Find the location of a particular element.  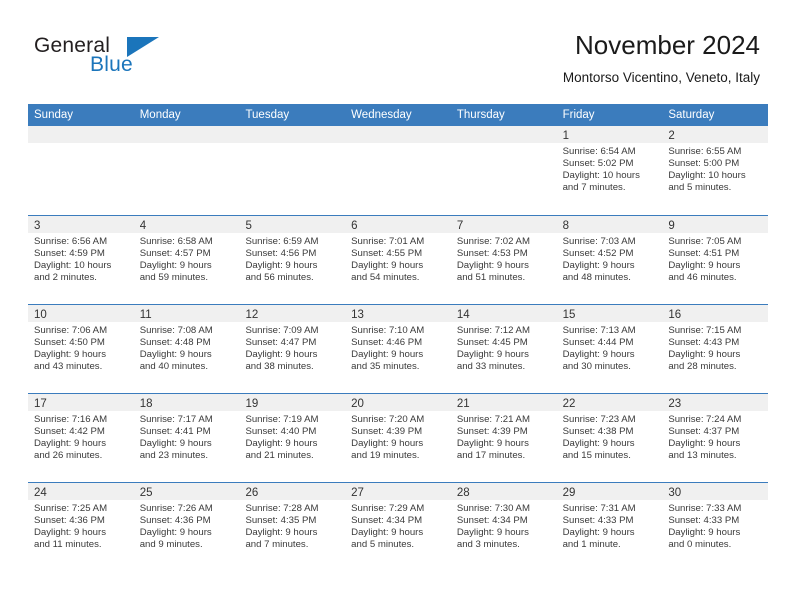

weekday-header-wednesday: Wednesday is located at coordinates (381, 115).